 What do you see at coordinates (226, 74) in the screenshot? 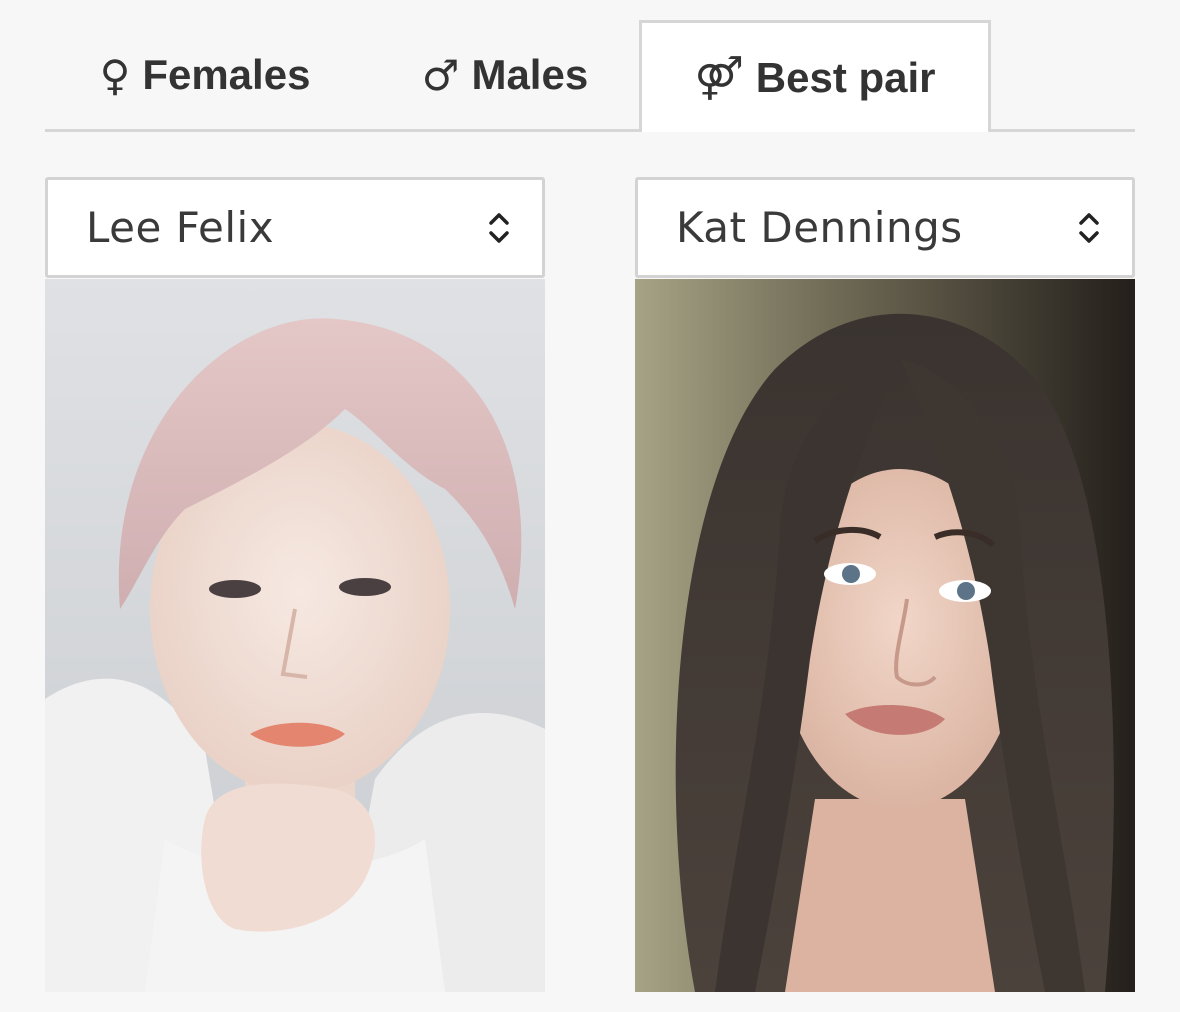
I see `tab-label: Females` at bounding box center [226, 74].